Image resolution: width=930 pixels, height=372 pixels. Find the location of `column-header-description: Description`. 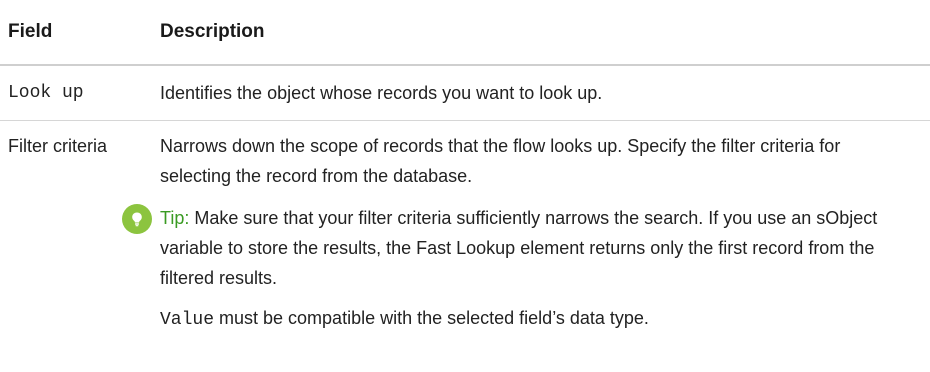

column-header-description: Description is located at coordinates (212, 31).